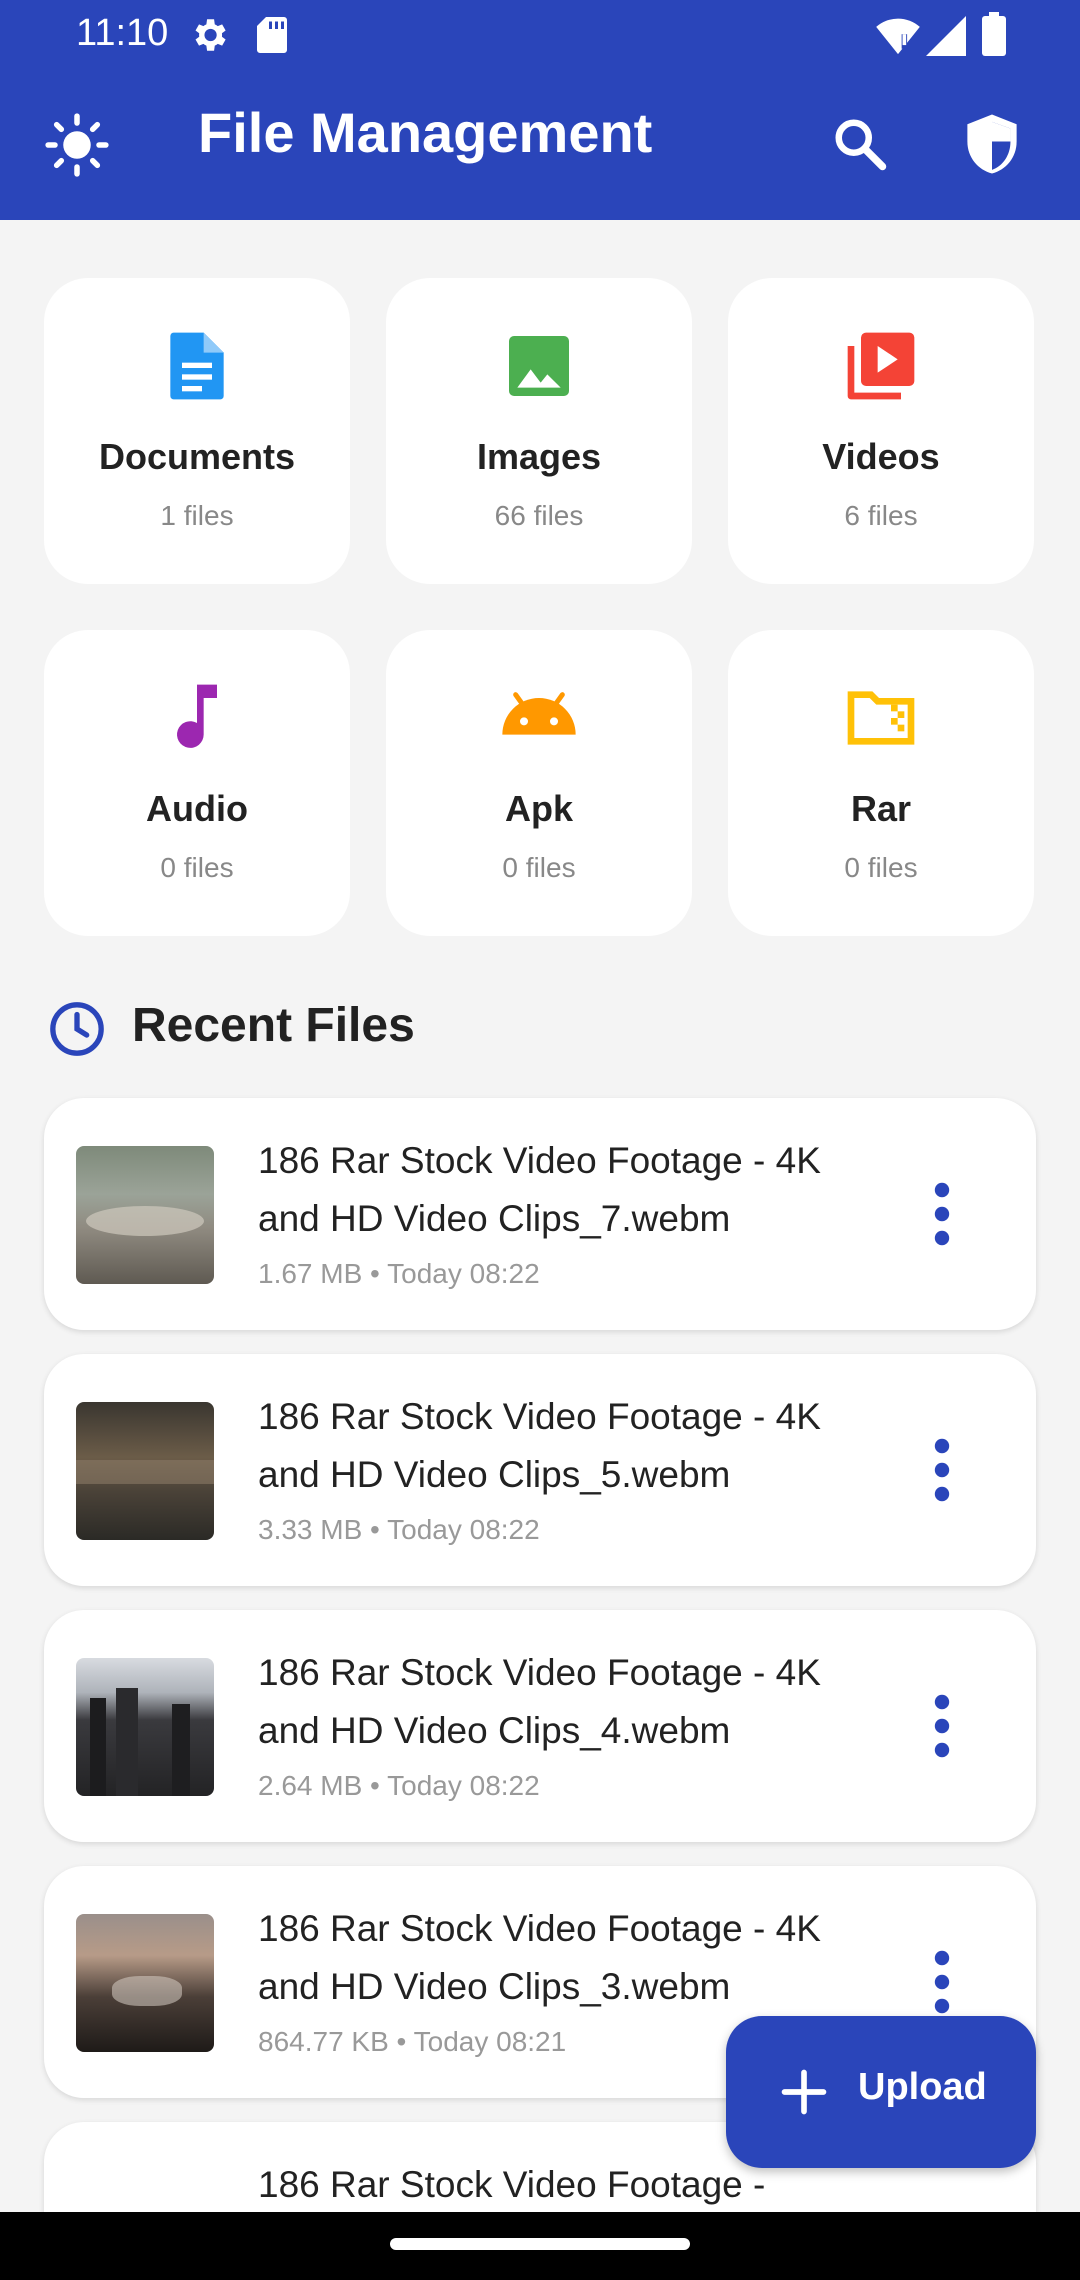 This screenshot has width=1080, height=2280. I want to click on category-rar: Rar 0 files, so click(881, 783).